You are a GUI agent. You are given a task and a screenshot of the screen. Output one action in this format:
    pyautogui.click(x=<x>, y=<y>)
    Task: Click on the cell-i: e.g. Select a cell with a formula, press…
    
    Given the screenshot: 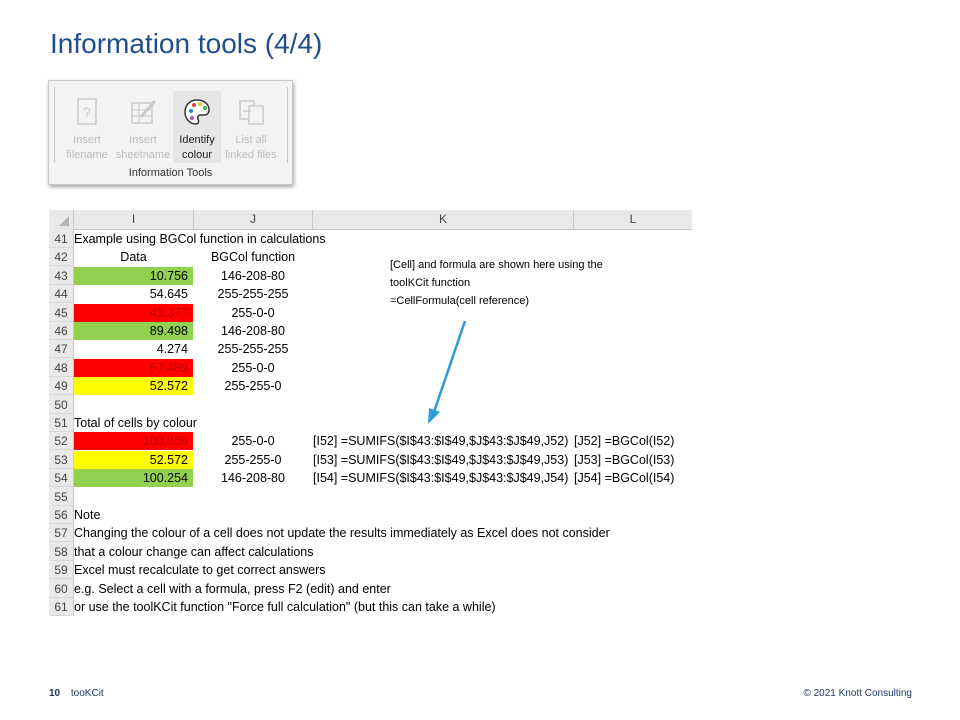 What is the action you would take?
    pyautogui.click(x=232, y=589)
    